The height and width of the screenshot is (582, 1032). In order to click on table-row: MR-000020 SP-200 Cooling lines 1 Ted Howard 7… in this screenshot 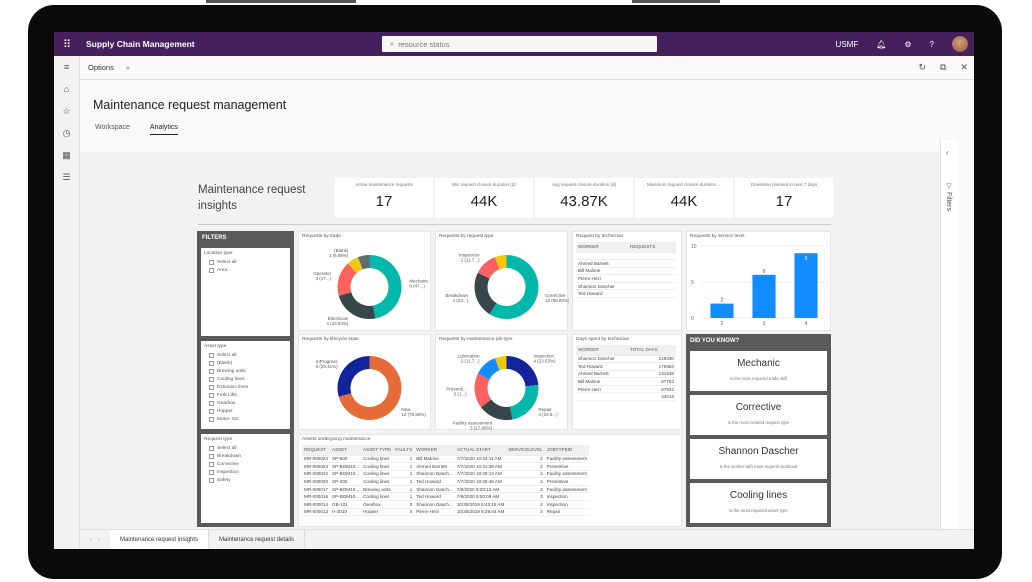, I will do `click(445, 481)`.